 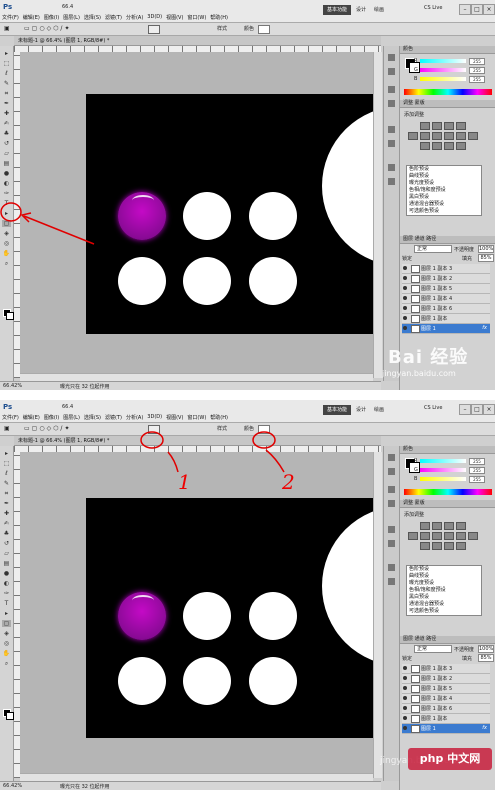 What do you see at coordinates (184, 482) in the screenshot?
I see `annotation-label-1: 1` at bounding box center [184, 482].